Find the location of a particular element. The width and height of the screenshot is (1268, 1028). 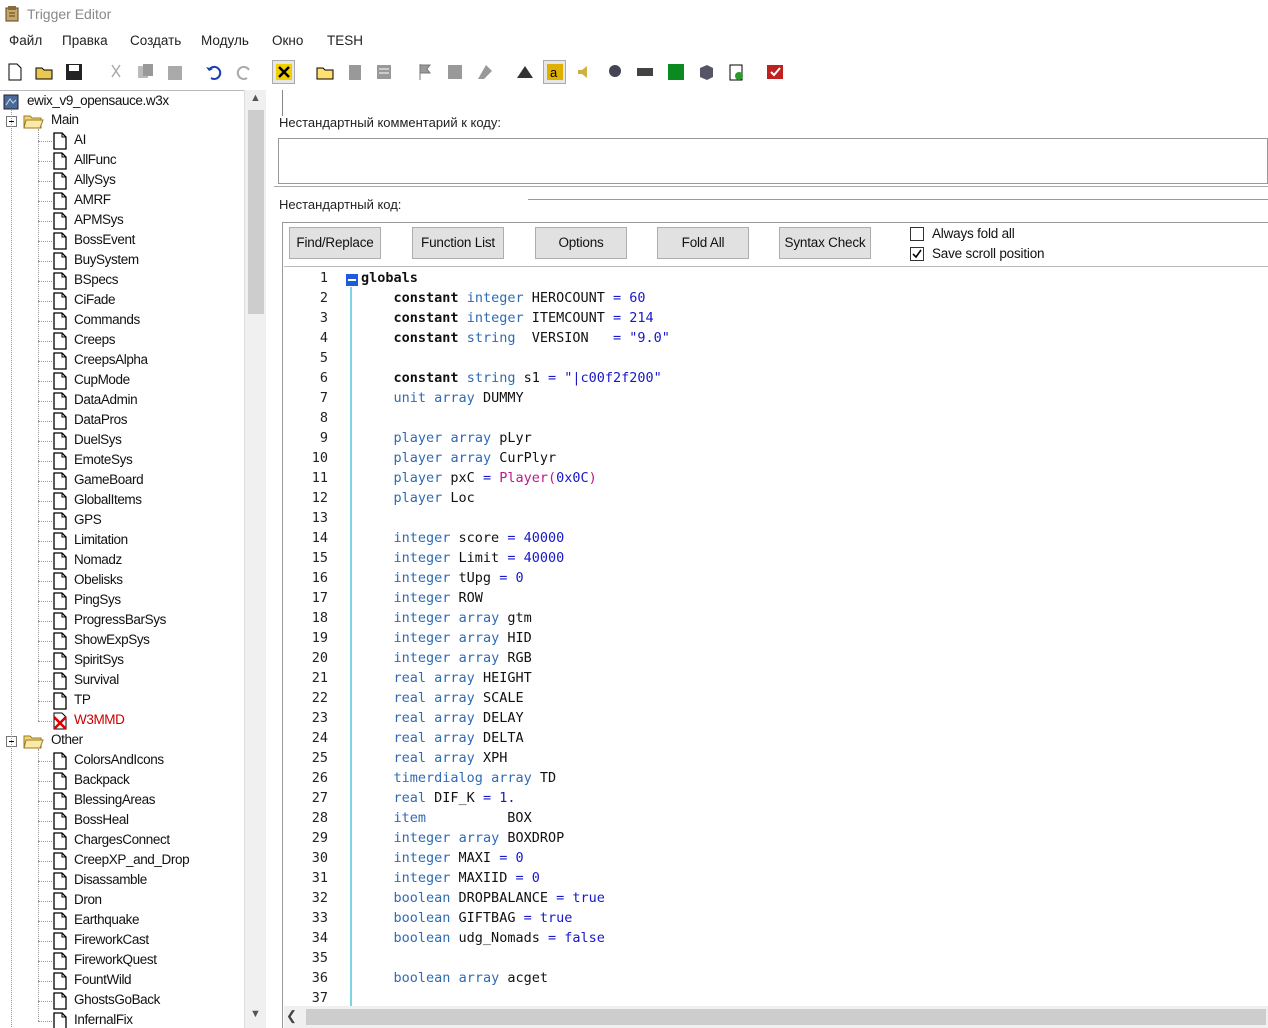

comment-textarea is located at coordinates (773, 161).